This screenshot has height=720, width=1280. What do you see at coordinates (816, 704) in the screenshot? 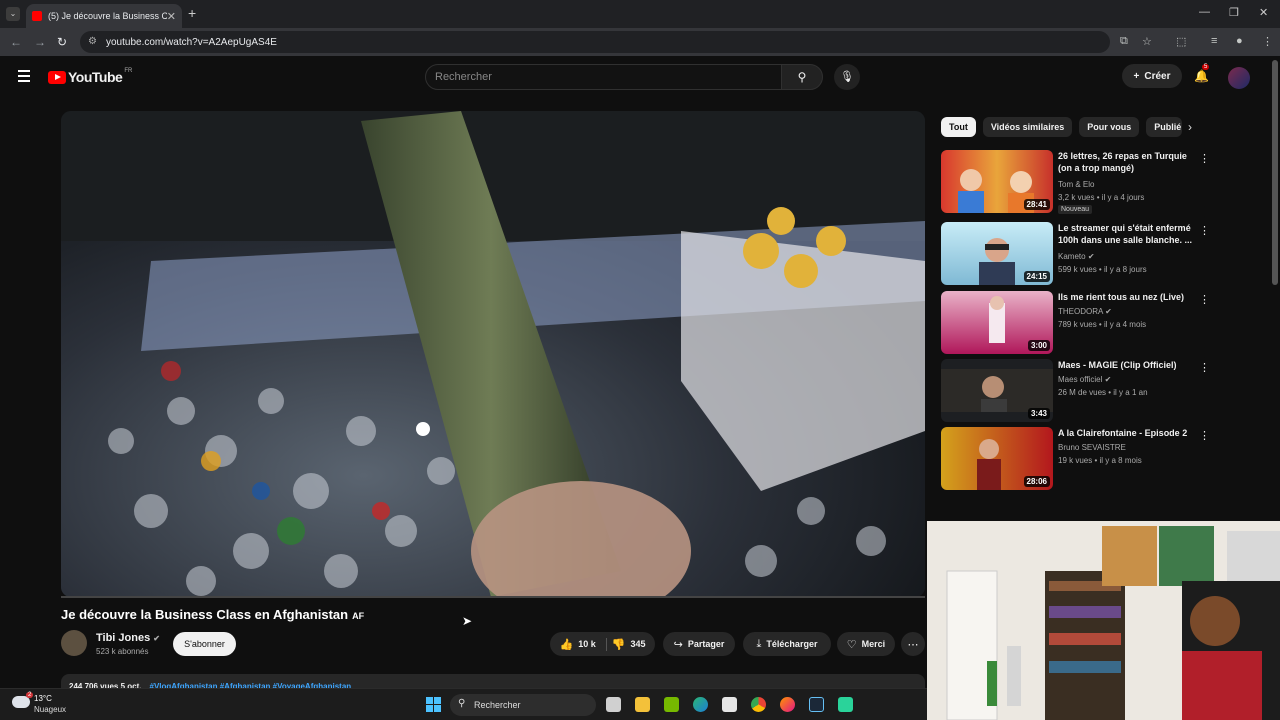
I see `steam-icon` at bounding box center [816, 704].